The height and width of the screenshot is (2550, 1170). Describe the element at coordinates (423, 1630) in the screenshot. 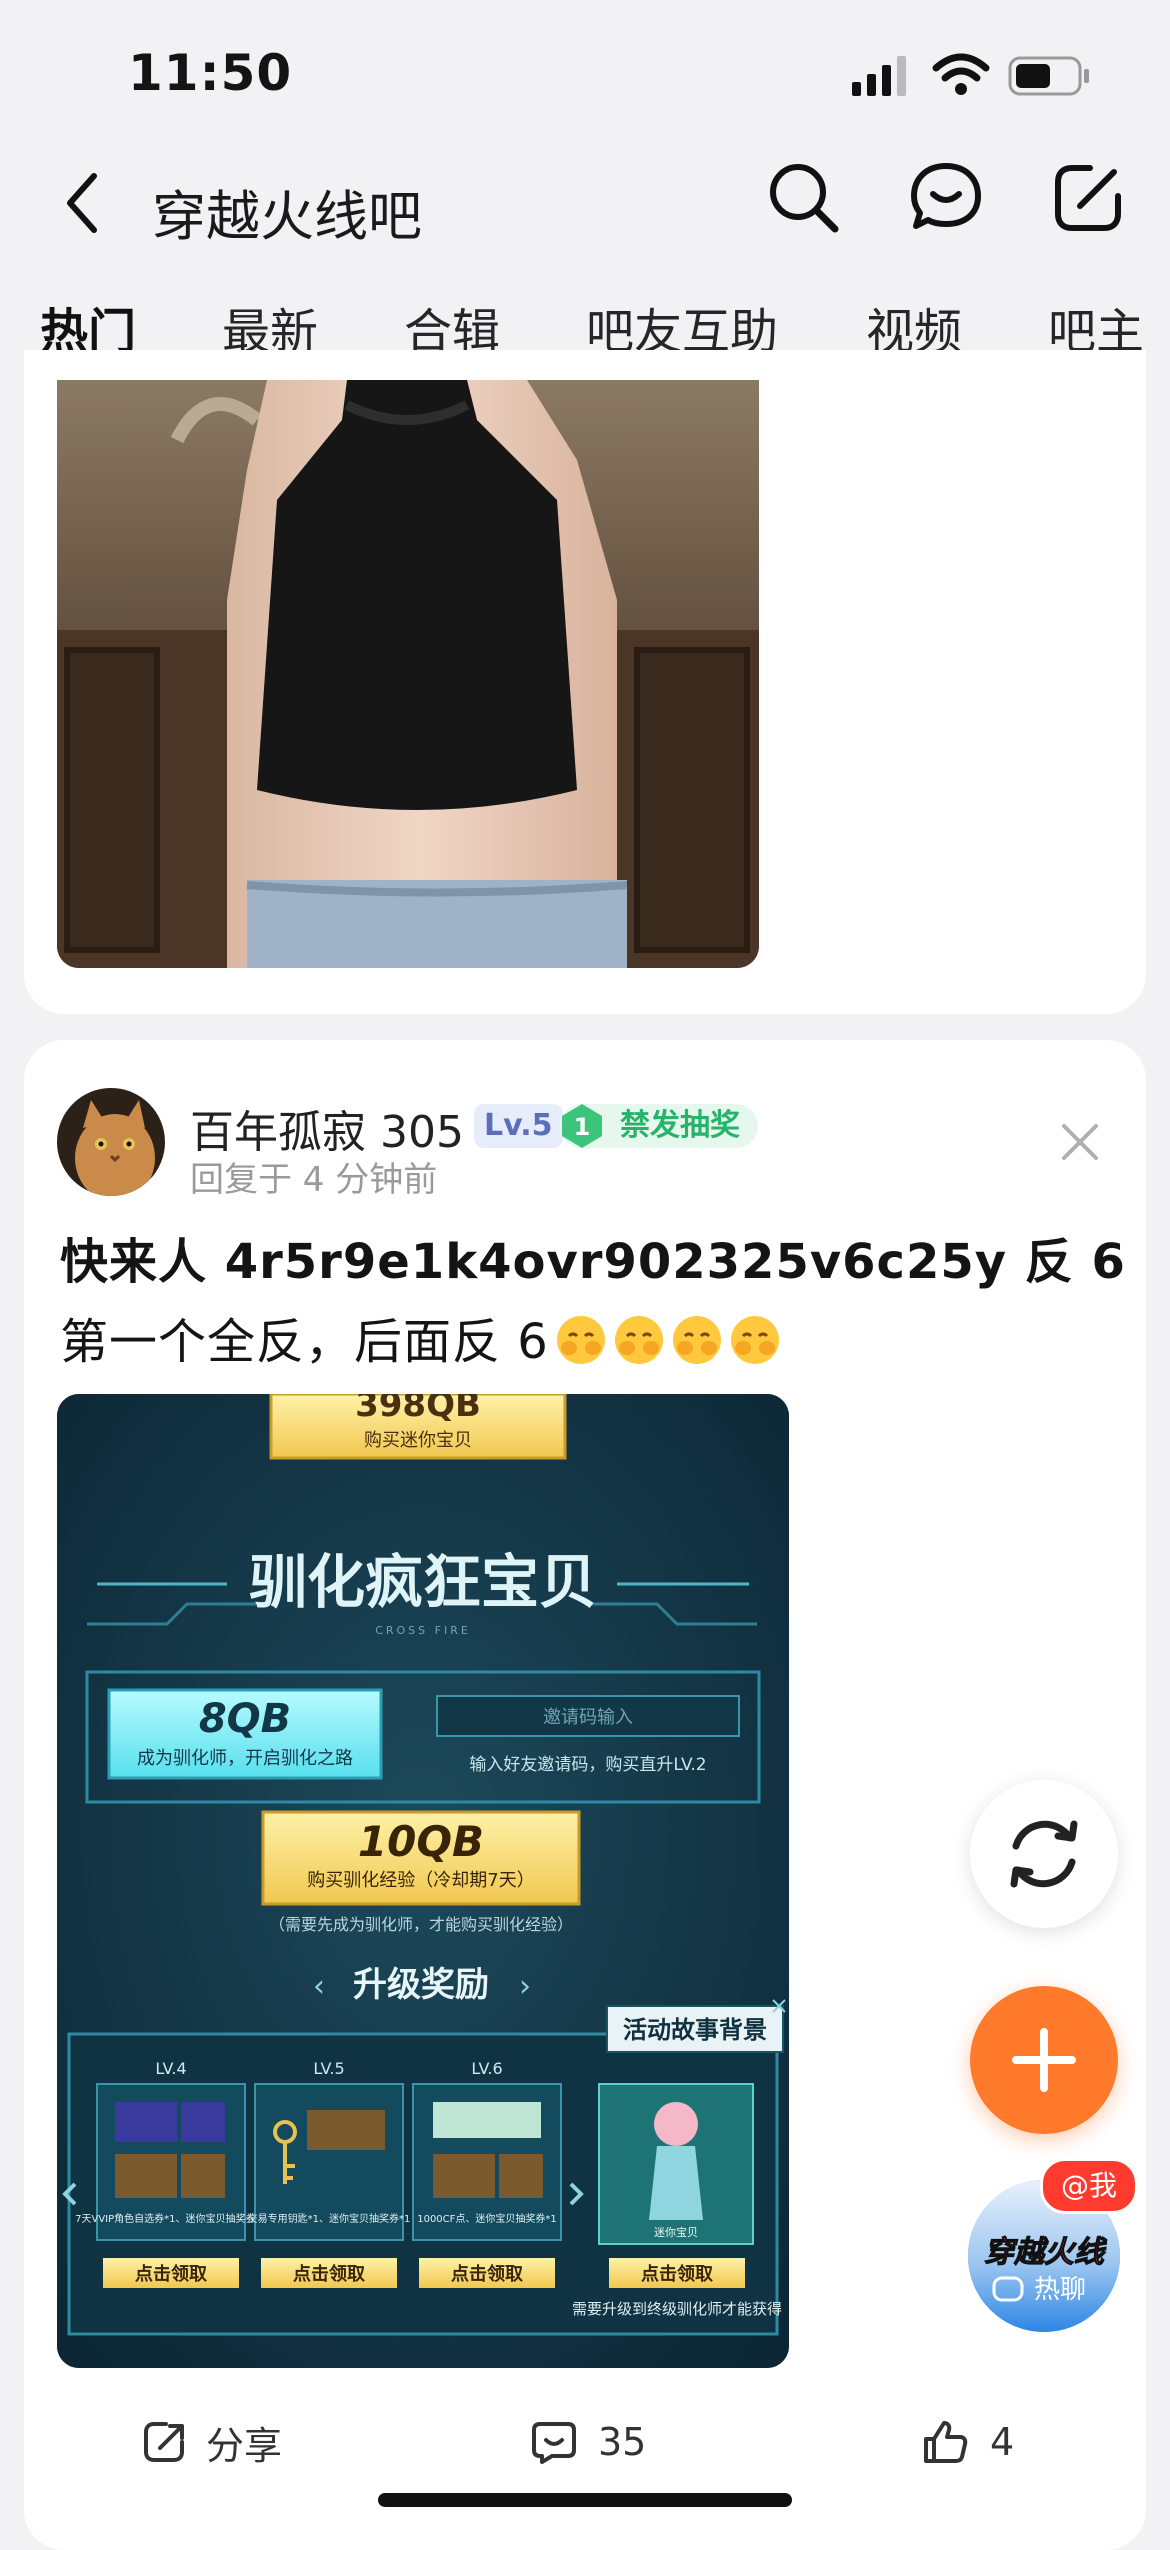

I see `promo-subtitle: CROSS FIRE` at that location.